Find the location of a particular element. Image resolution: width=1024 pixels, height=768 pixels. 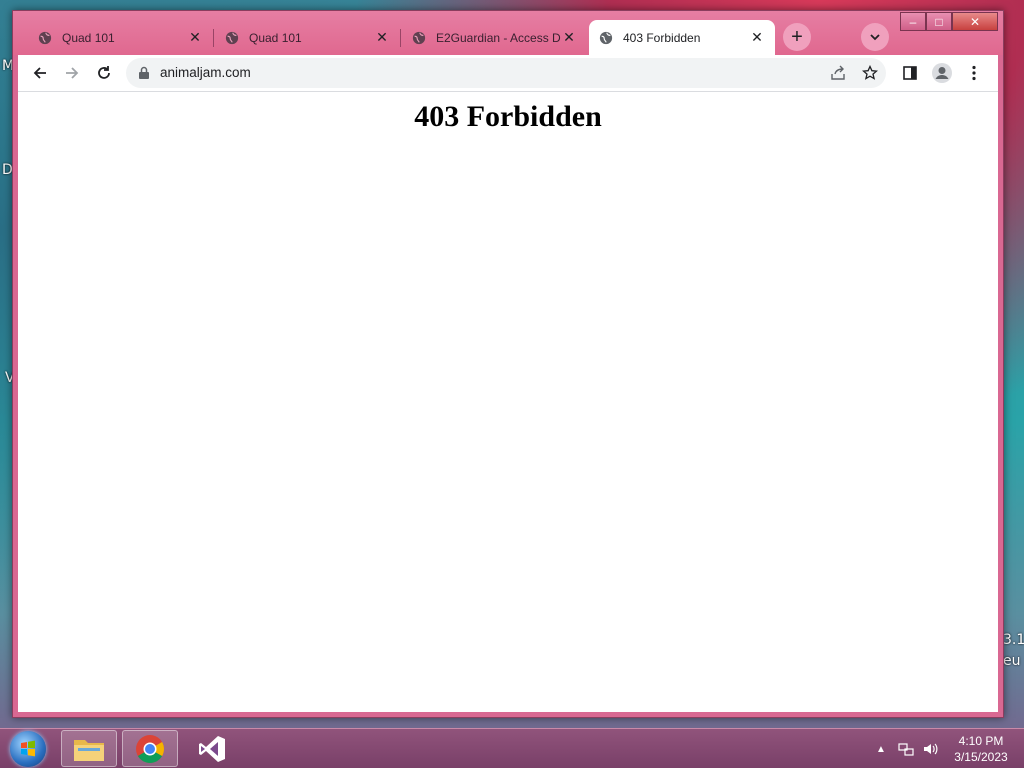

tab-403-forbidden: 403 Forbidden ✕ is located at coordinates (682, 37).